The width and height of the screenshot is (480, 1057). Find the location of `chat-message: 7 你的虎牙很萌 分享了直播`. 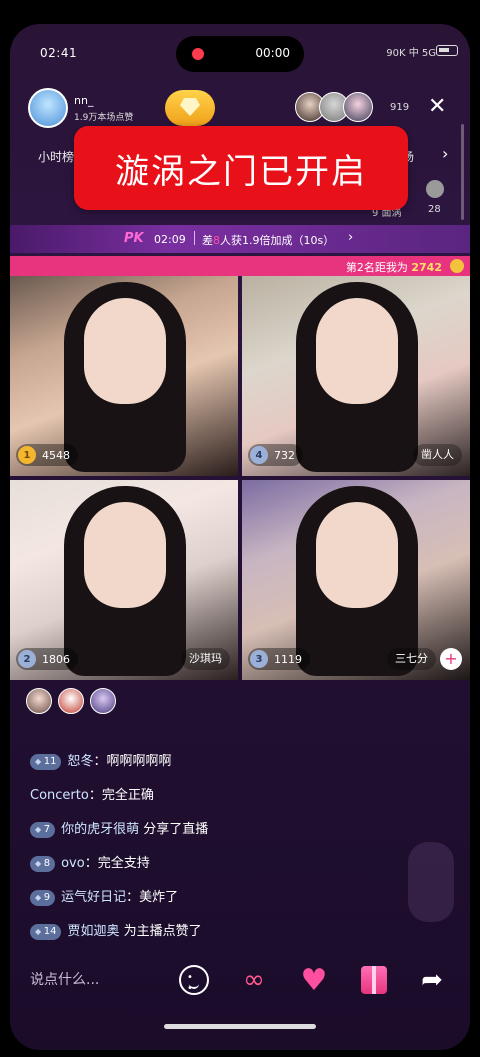

chat-message: 7 你的虎牙很萌 分享了直播 is located at coordinates (119, 828).